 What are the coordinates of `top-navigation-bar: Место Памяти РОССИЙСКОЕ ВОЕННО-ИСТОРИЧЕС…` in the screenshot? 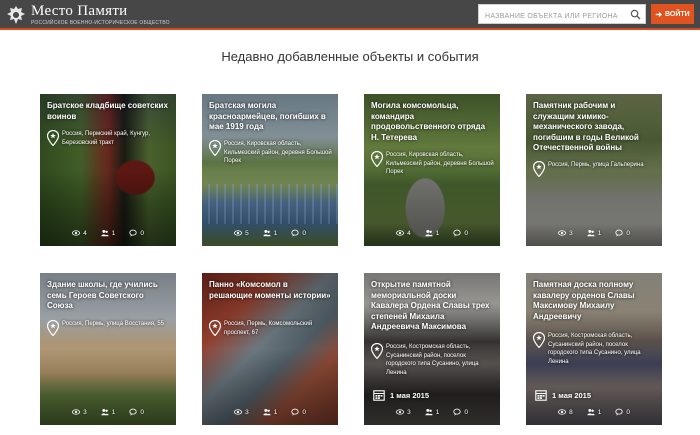 It's located at (350, 15).